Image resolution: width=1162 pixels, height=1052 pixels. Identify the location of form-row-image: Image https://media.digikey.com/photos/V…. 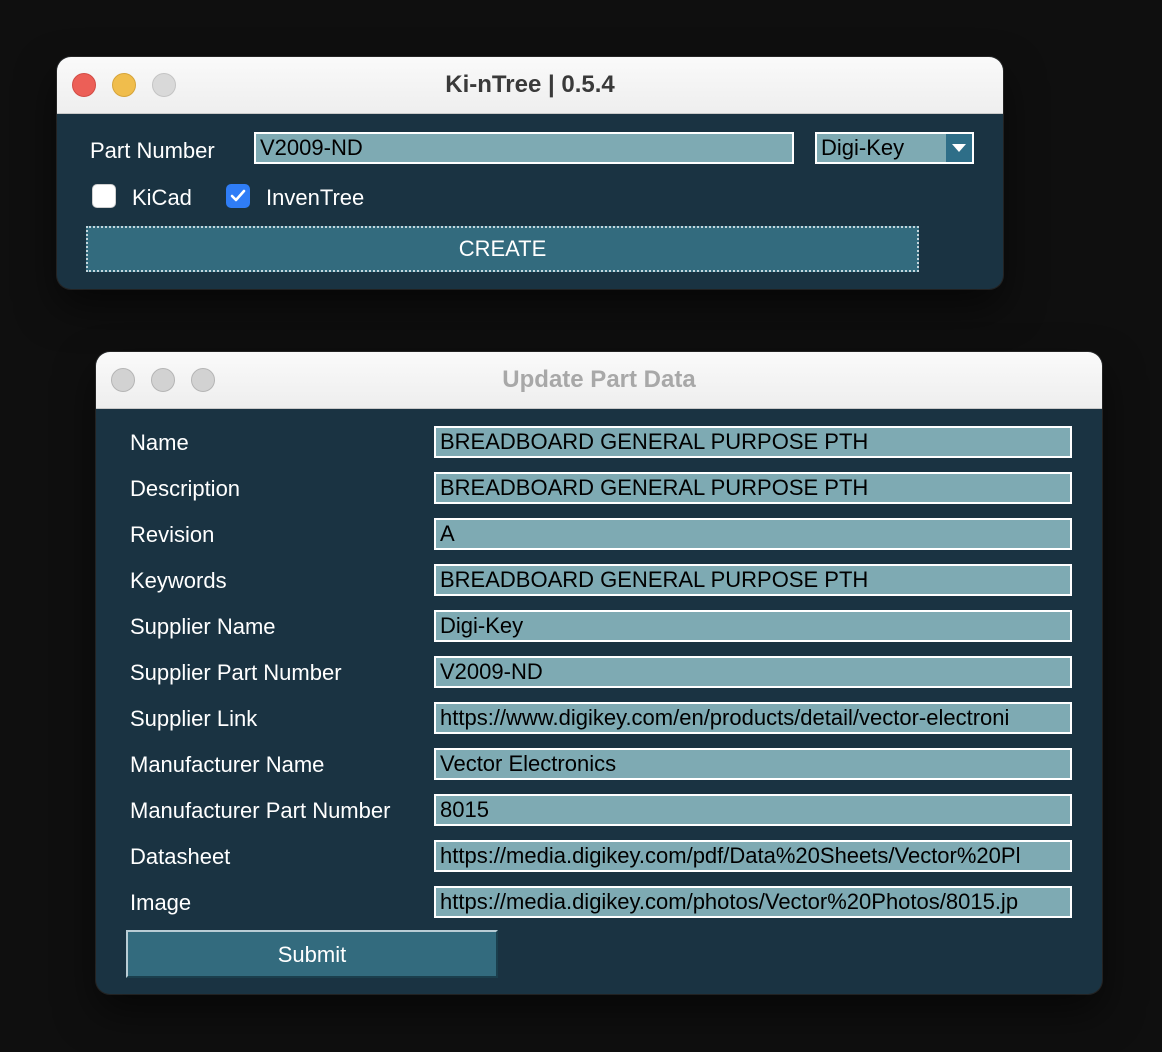
(599, 903).